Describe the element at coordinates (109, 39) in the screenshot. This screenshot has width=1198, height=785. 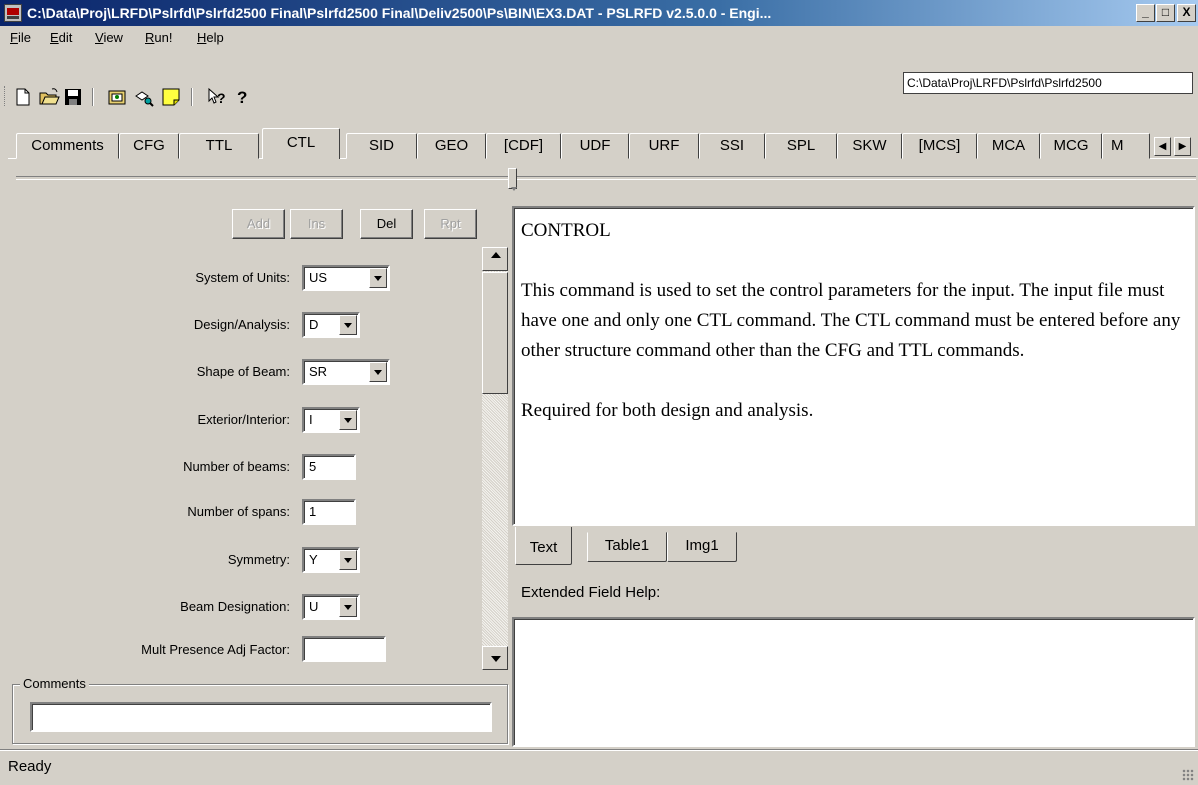
I see `menu-view: View` at that location.